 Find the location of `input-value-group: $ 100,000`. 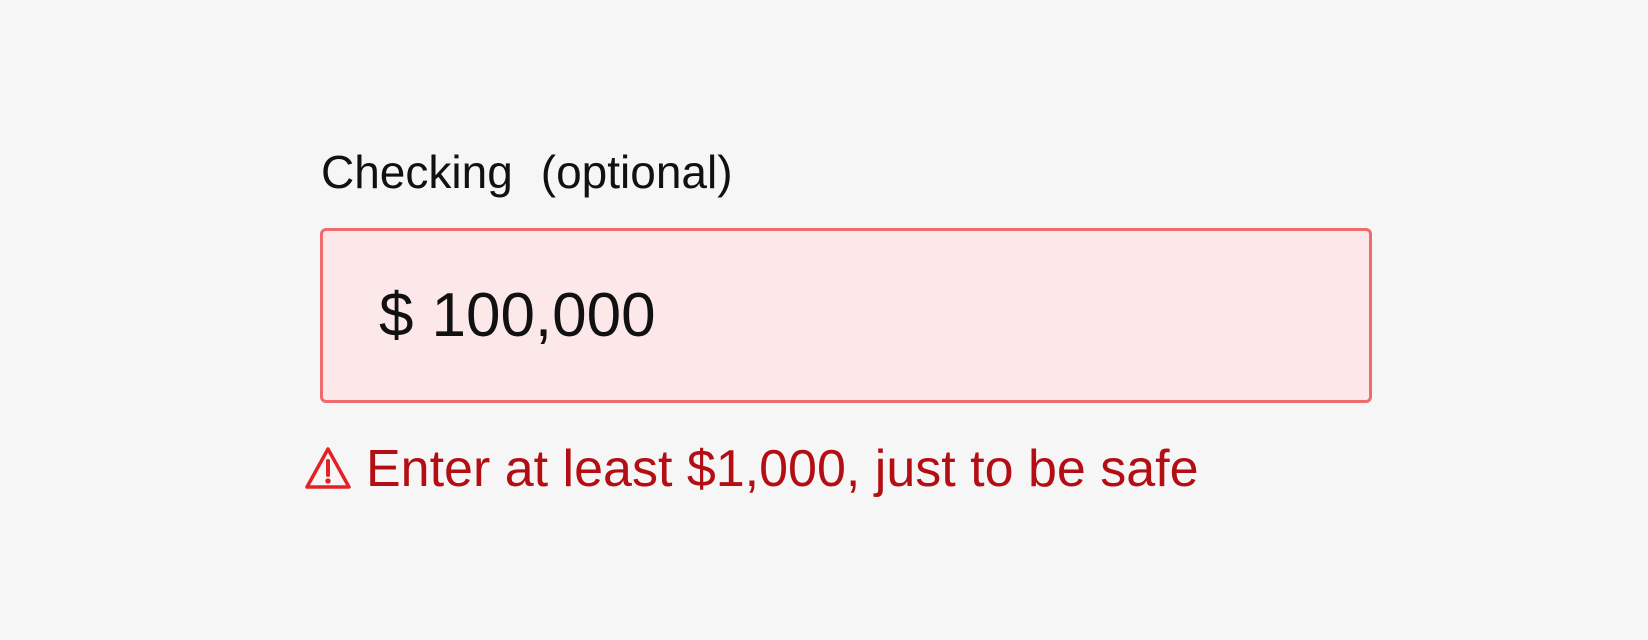

input-value-group: $ 100,000 is located at coordinates (517, 315).